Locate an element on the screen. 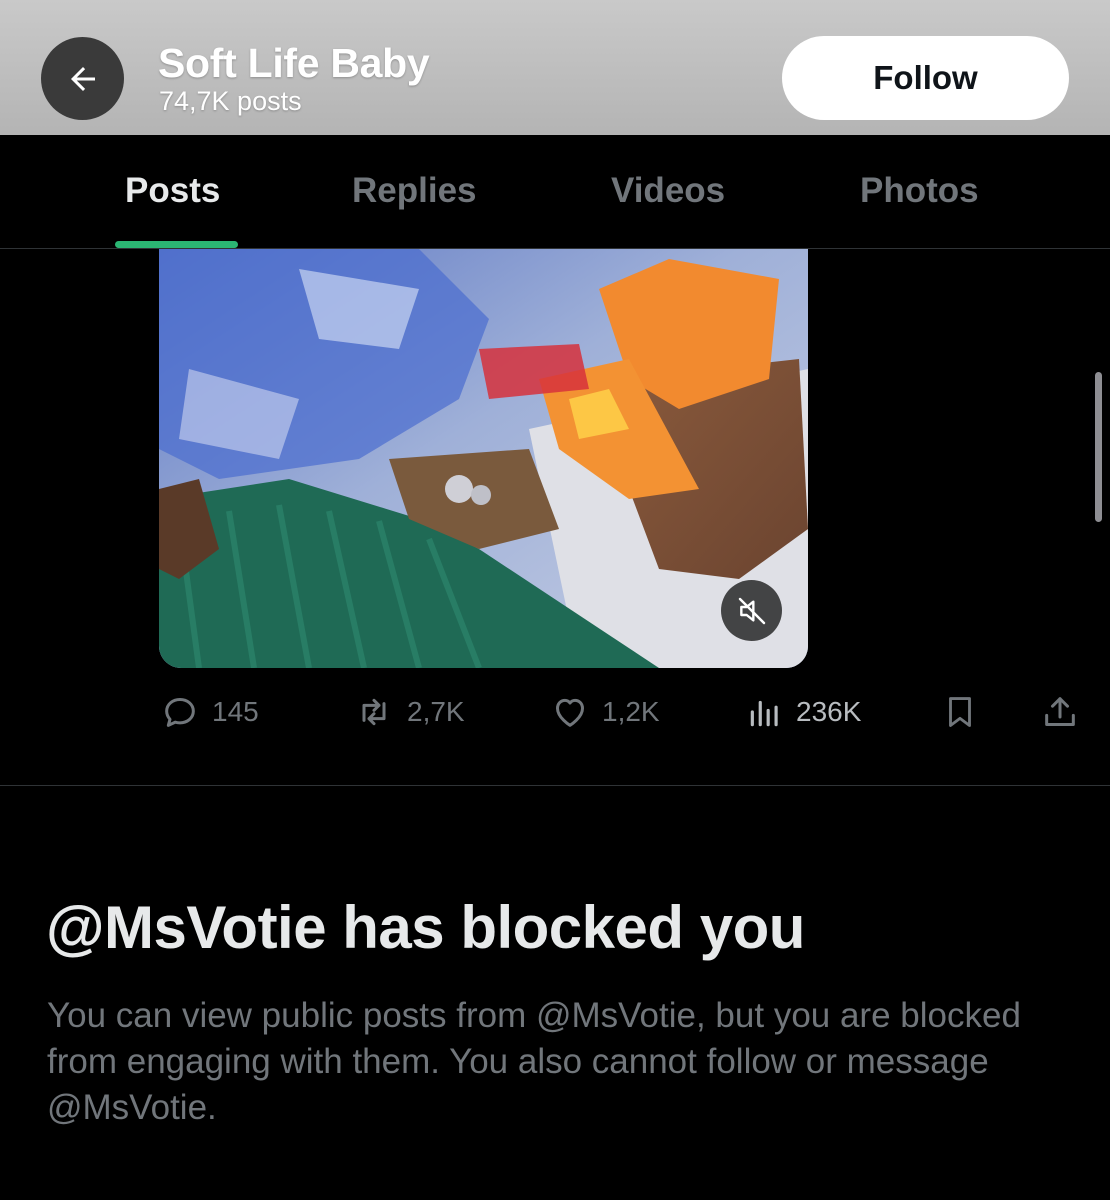 The width and height of the screenshot is (1110, 1200). reply-icon is located at coordinates (180, 712).